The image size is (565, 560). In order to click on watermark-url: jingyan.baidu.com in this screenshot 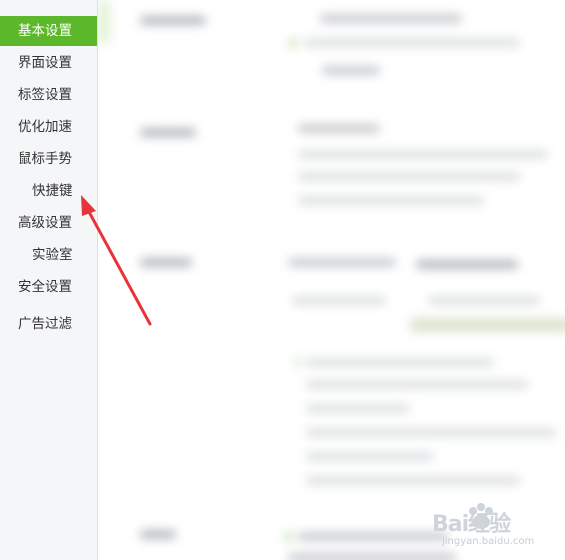, I will do `click(488, 541)`.